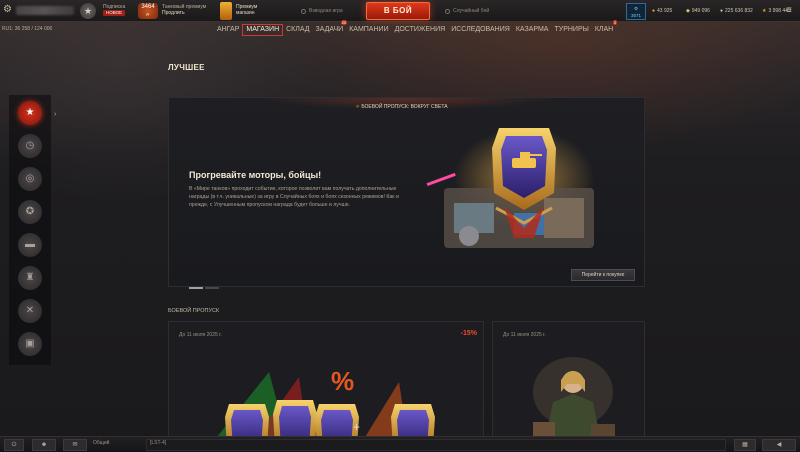 The width and height of the screenshot is (800, 452). What do you see at coordinates (14, 445) in the screenshot?
I see `exit-icon: ⏻` at bounding box center [14, 445].